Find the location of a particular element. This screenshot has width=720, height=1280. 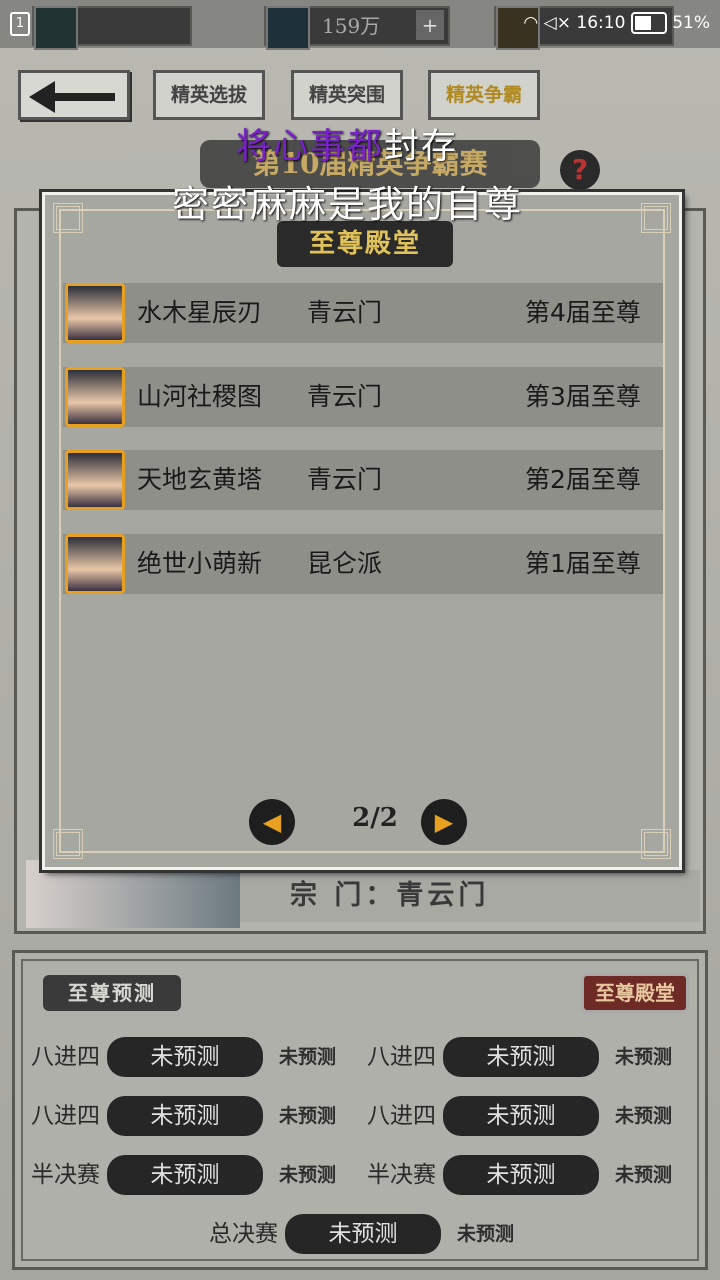

gold-icon is located at coordinates (56, 28).